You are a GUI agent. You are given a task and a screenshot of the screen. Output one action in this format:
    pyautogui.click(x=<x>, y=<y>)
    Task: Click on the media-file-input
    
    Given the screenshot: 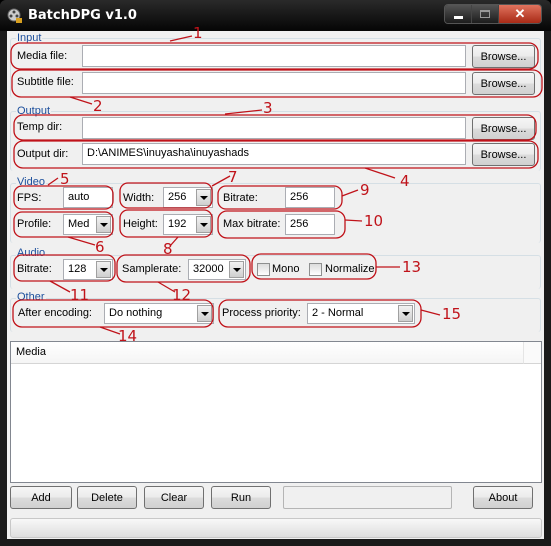 What is the action you would take?
    pyautogui.click(x=274, y=56)
    